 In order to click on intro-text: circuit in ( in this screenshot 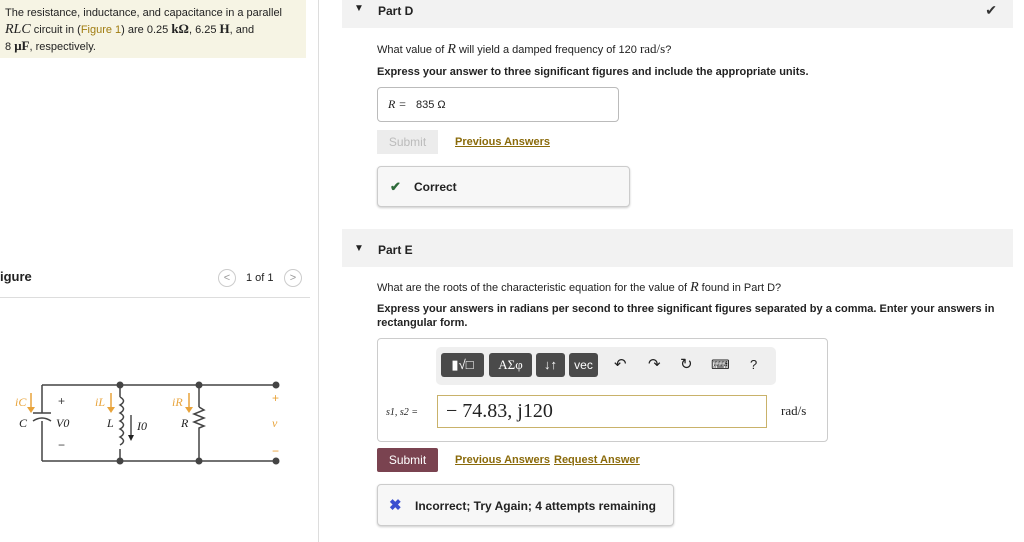, I will do `click(55, 30)`.